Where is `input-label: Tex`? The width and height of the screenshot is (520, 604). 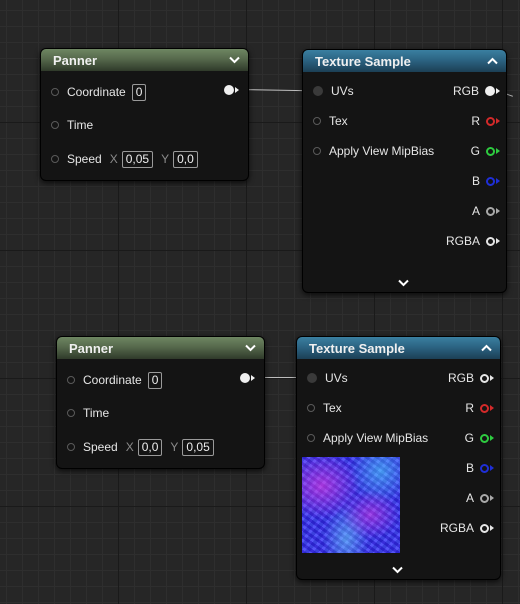 input-label: Tex is located at coordinates (332, 408).